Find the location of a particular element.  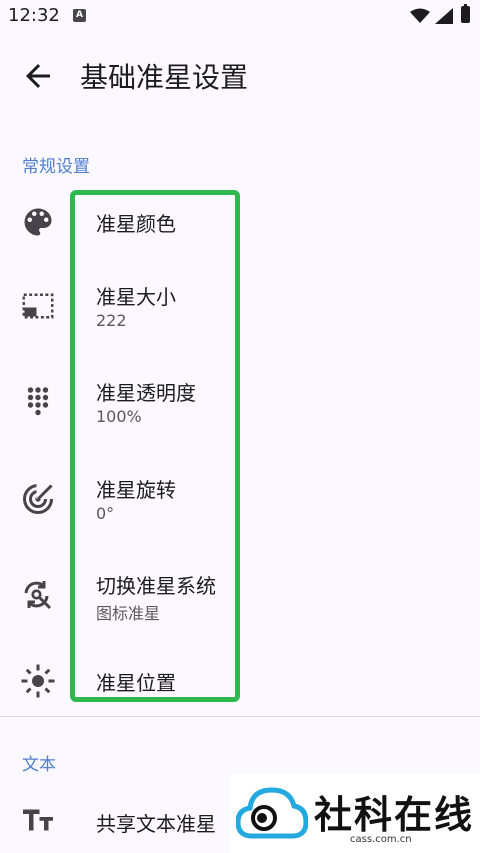

cloud-eye-logo-icon is located at coordinates (272, 813).